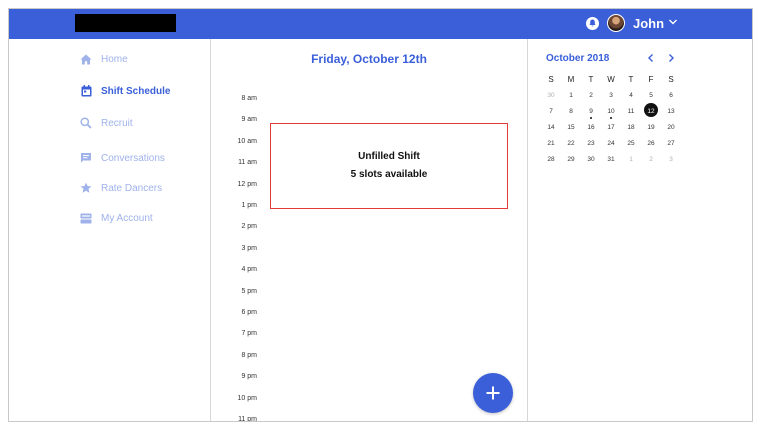 The image size is (760, 430). Describe the element at coordinates (671, 58) in the screenshot. I see `chevron-right-icon` at that location.